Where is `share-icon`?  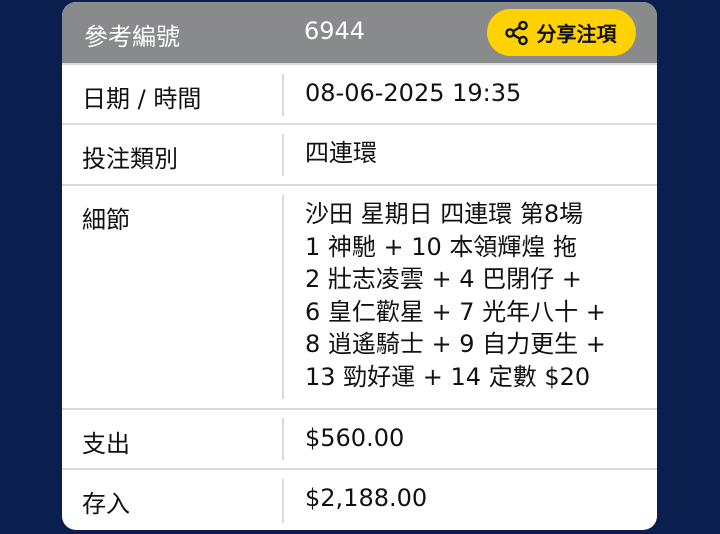
share-icon is located at coordinates (517, 33).